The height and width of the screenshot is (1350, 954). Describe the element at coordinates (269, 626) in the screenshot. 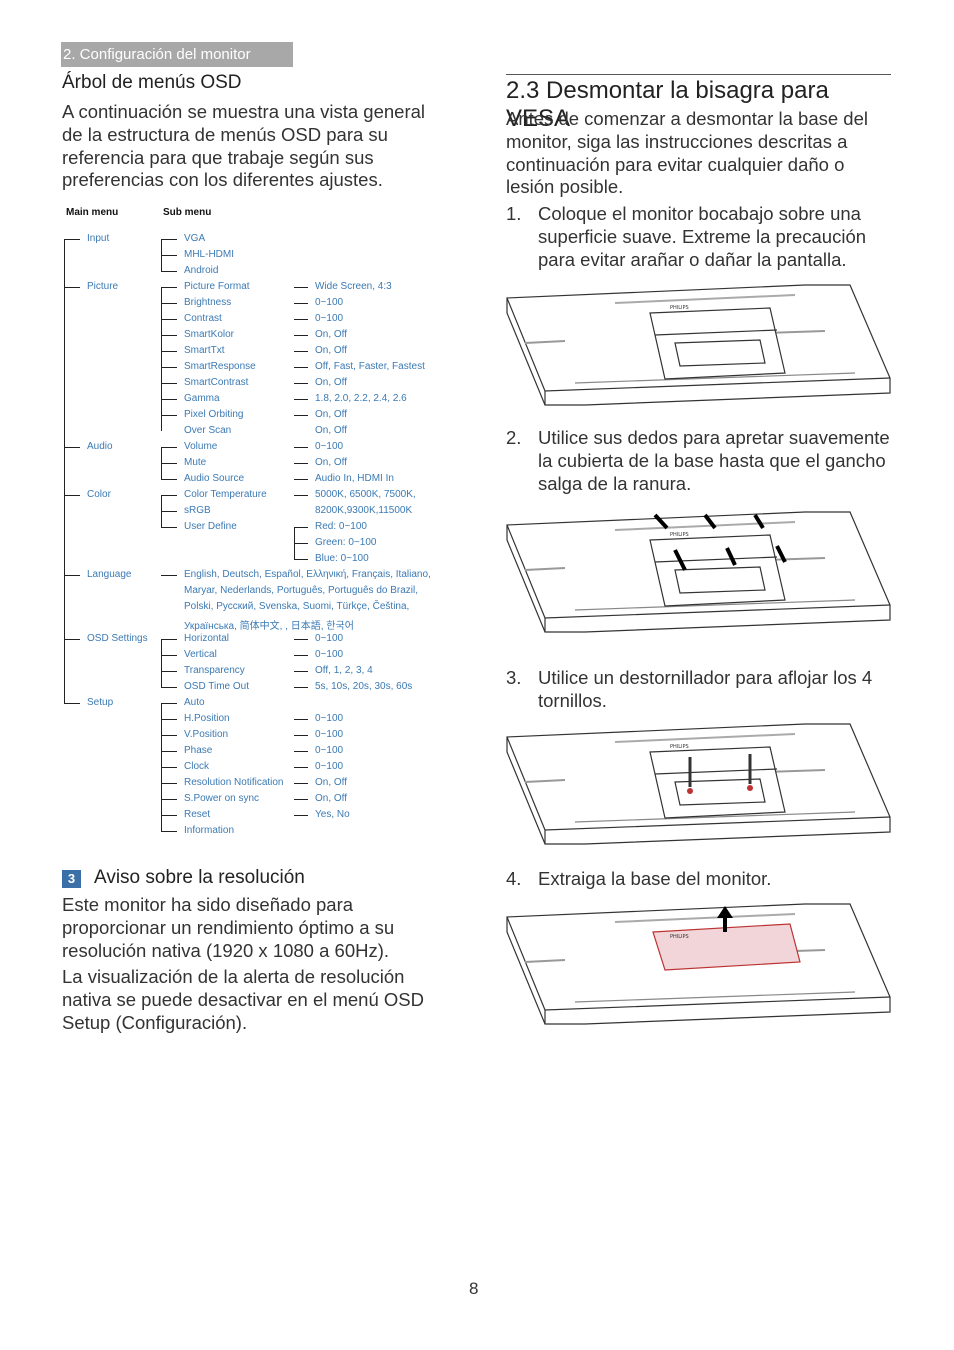

I see `sub-menu-item: Українська, 简体中文, , 日本語, 한국어` at that location.